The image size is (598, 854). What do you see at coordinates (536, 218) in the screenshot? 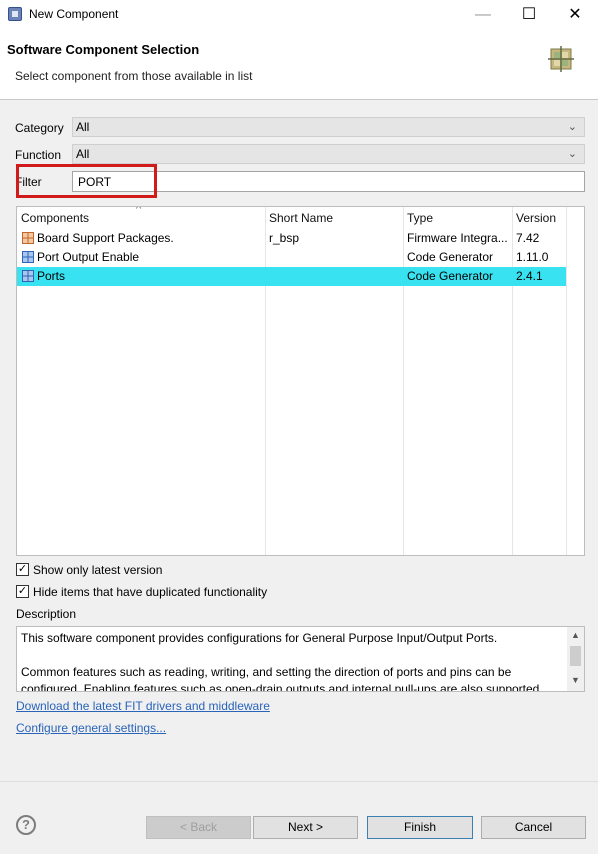
I see `column-header-version: Version` at bounding box center [536, 218].